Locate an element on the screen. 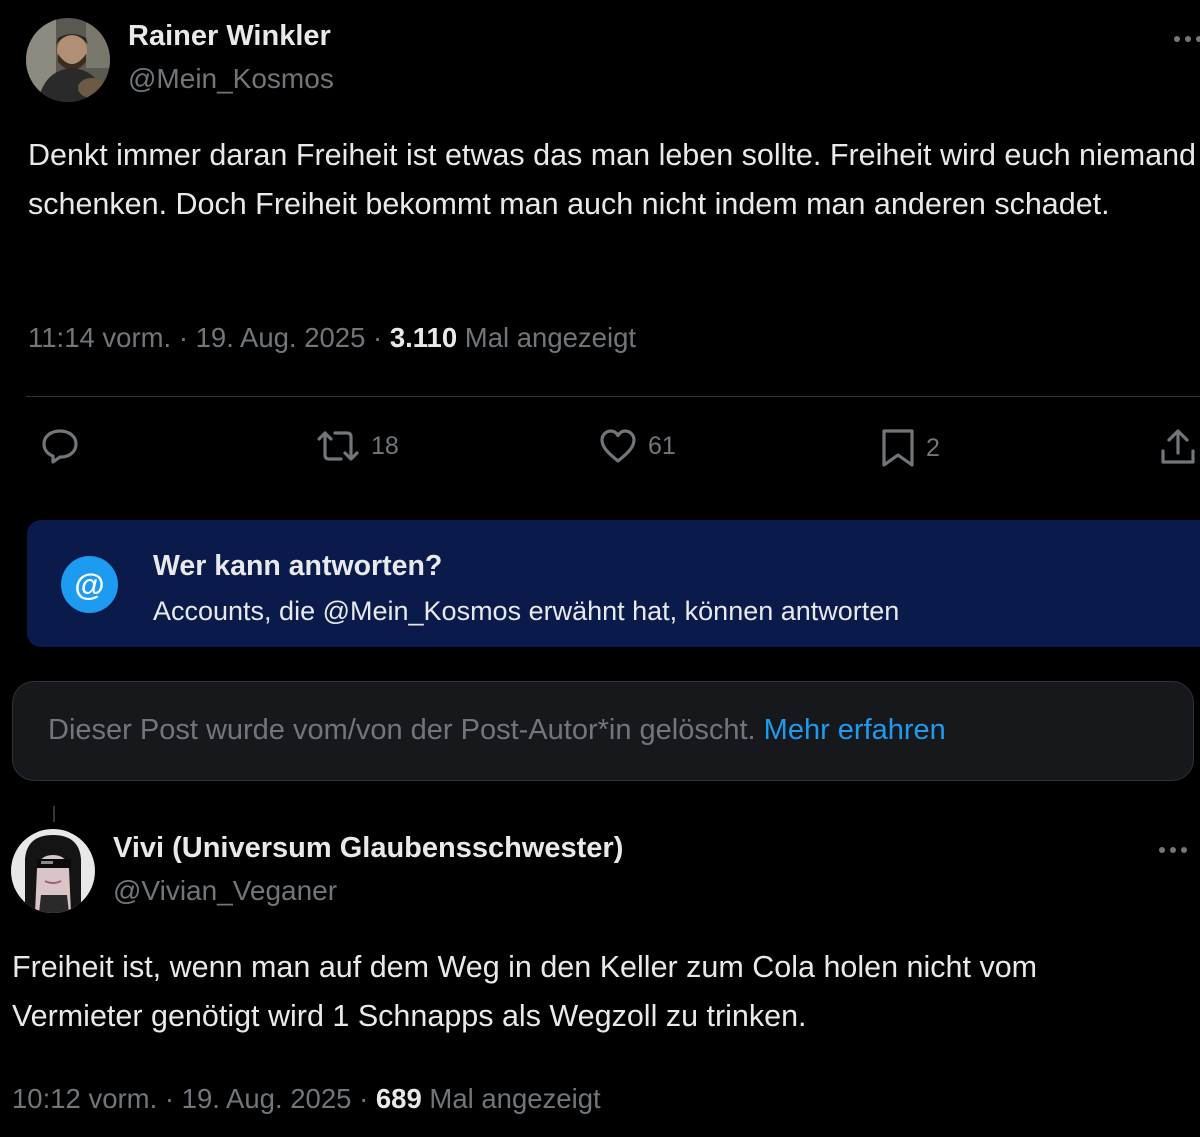 The height and width of the screenshot is (1137, 1200). reply-views-count: 689 is located at coordinates (398, 1098).